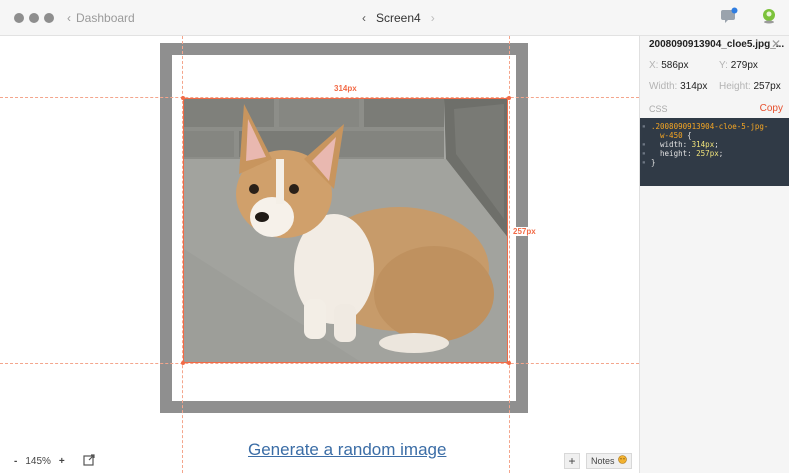  What do you see at coordinates (69, 18) in the screenshot?
I see `chevron-left-icon: ‹` at bounding box center [69, 18].